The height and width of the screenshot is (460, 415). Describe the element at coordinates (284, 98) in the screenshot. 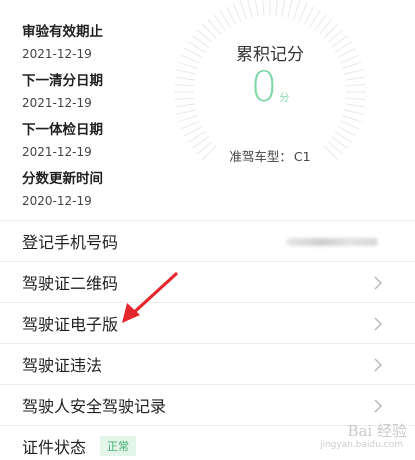

I see `score-unit: 分` at that location.